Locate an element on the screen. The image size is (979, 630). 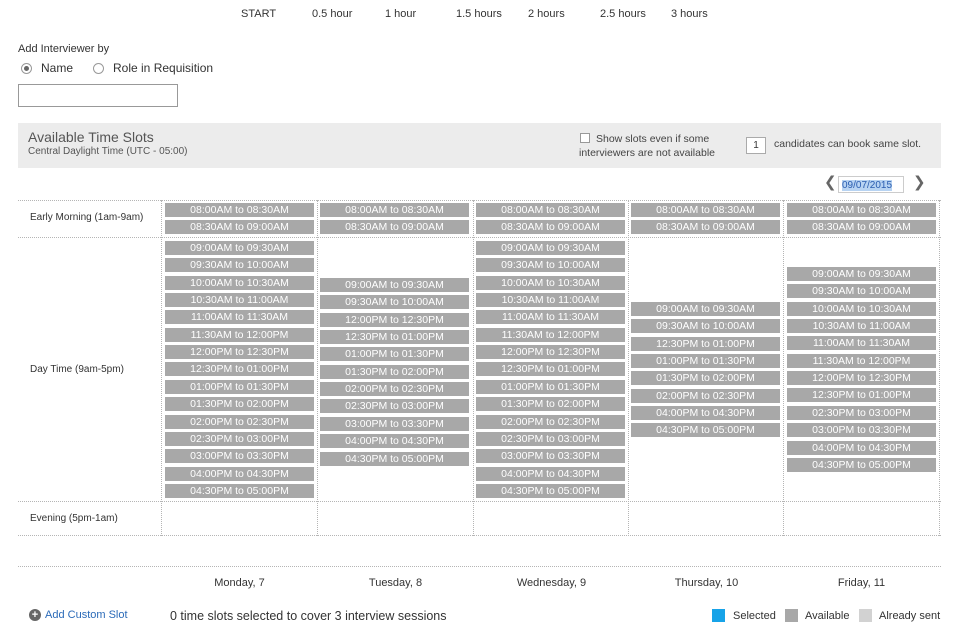
interviewer-name-input is located at coordinates (98, 95).